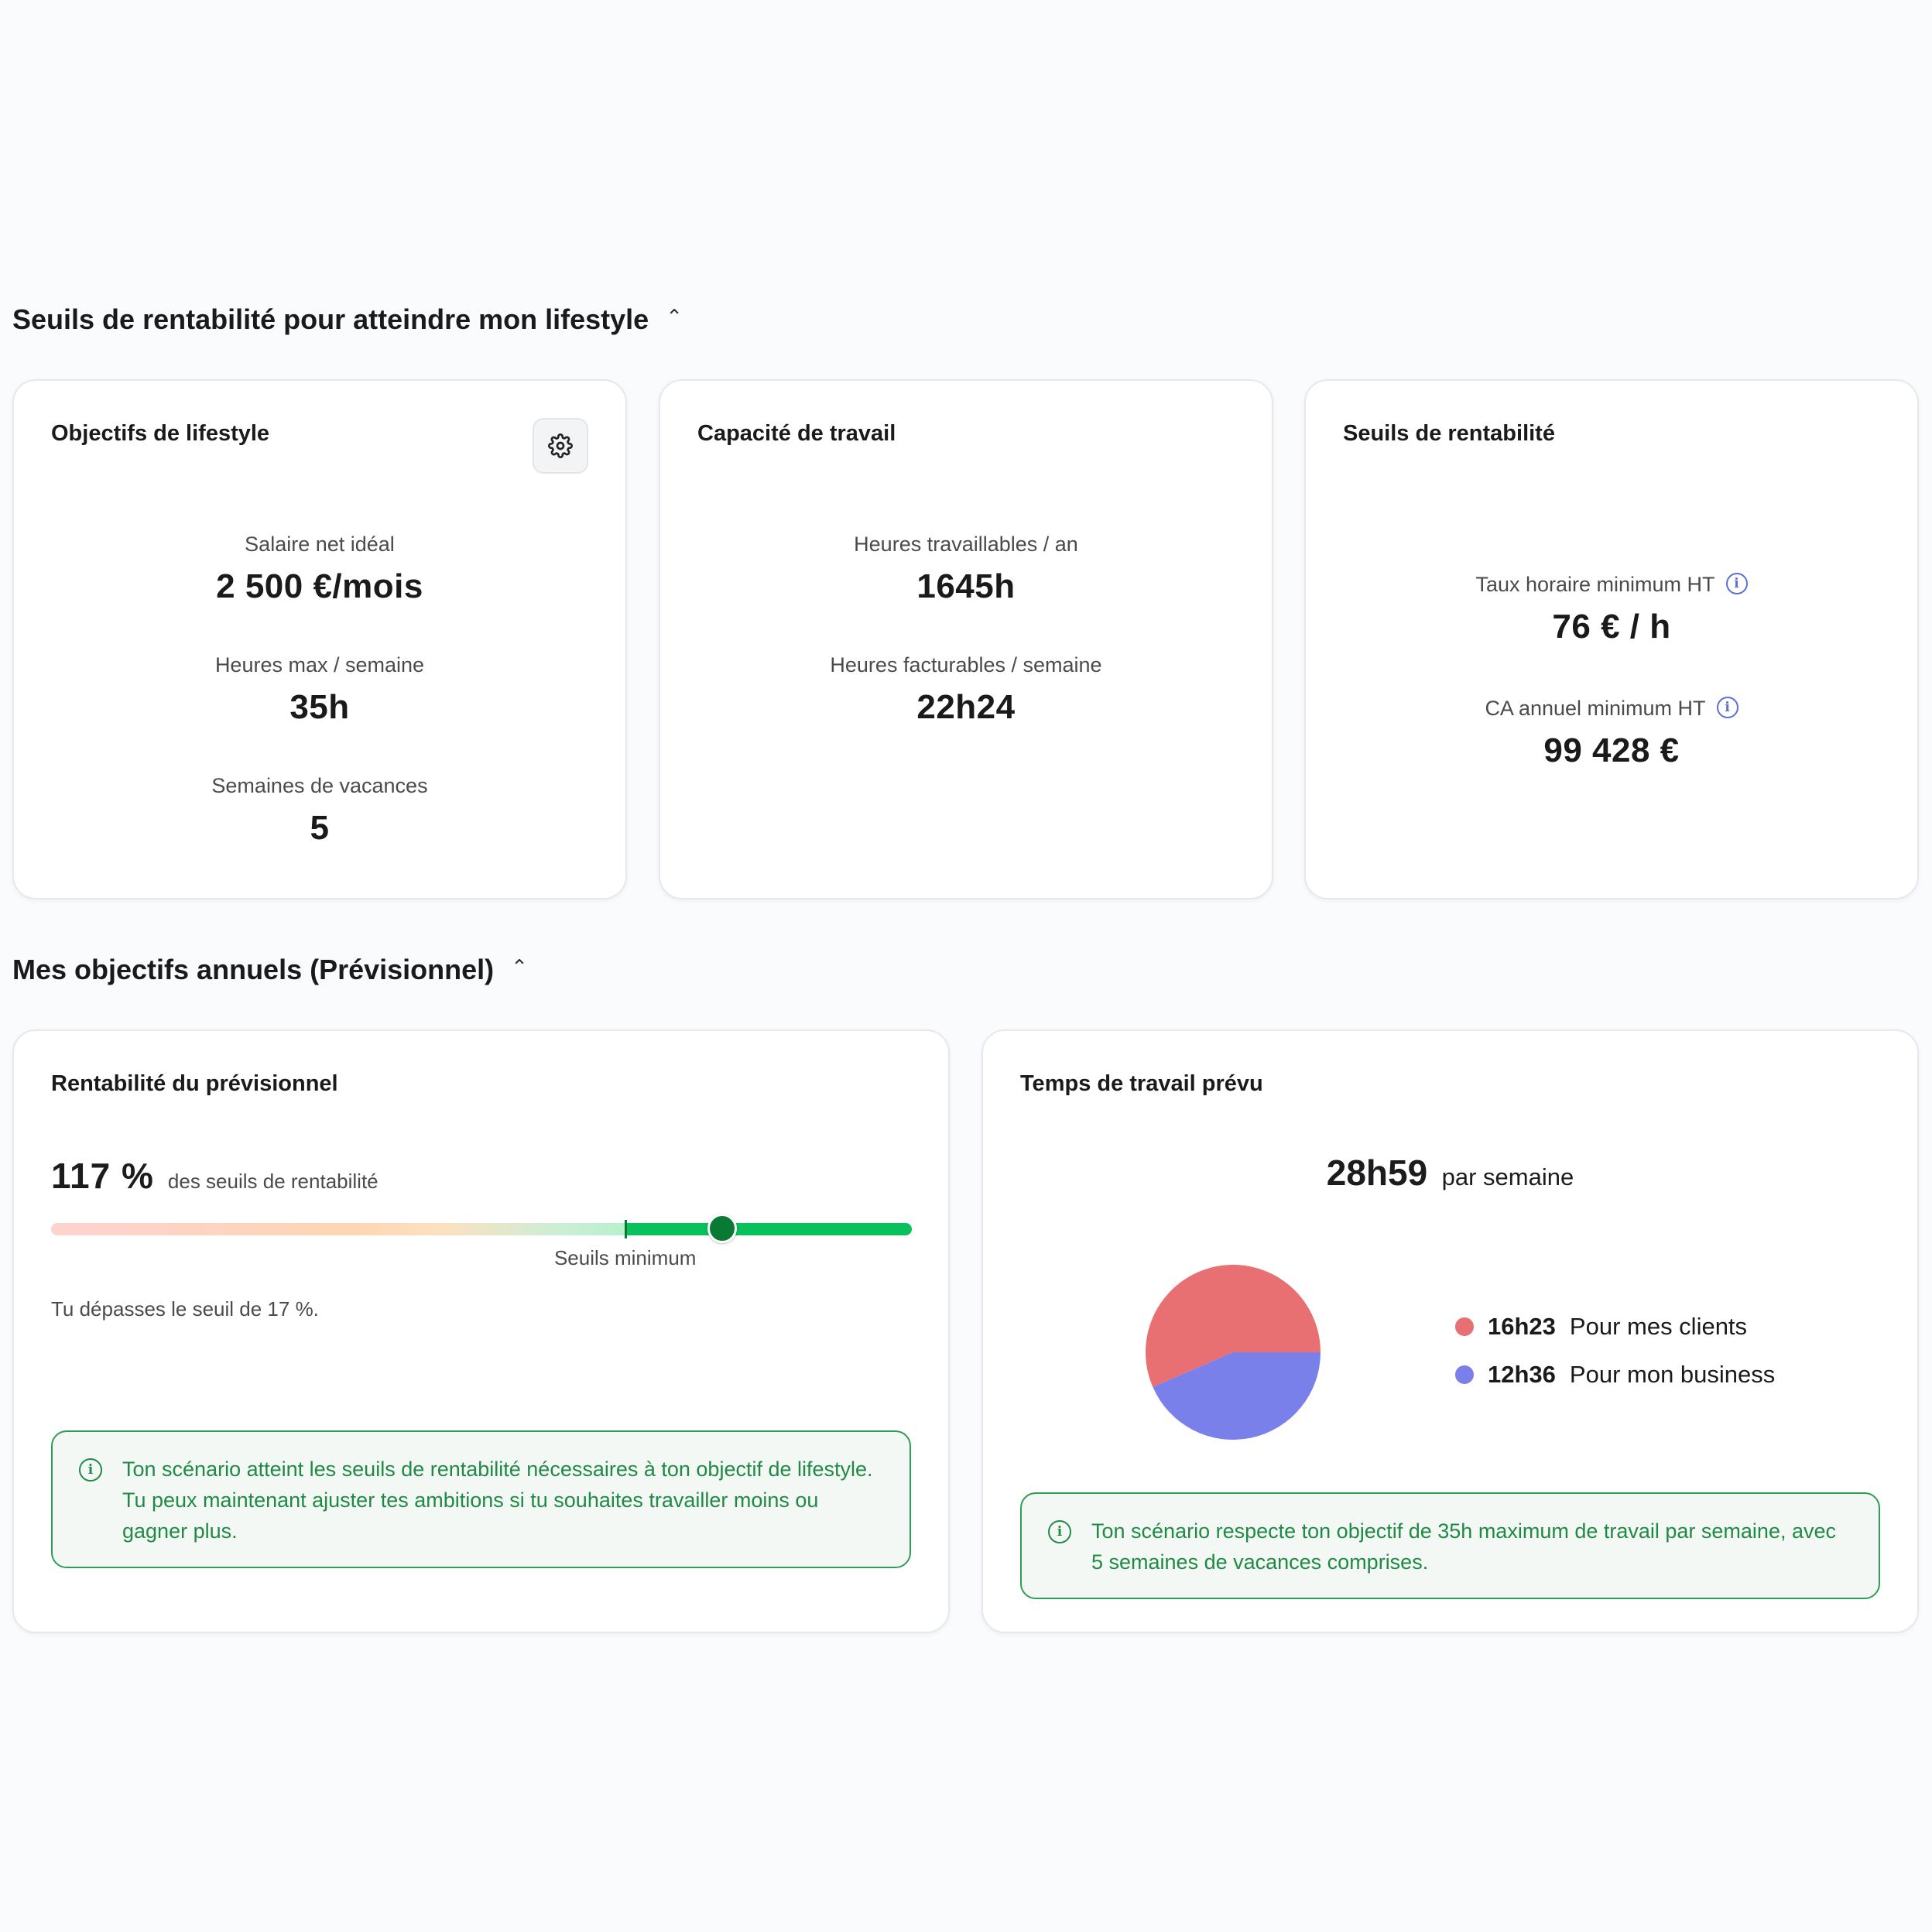  What do you see at coordinates (185, 1309) in the screenshot?
I see `profitability-note: Tu dépasses le seuil de 17 %.` at bounding box center [185, 1309].